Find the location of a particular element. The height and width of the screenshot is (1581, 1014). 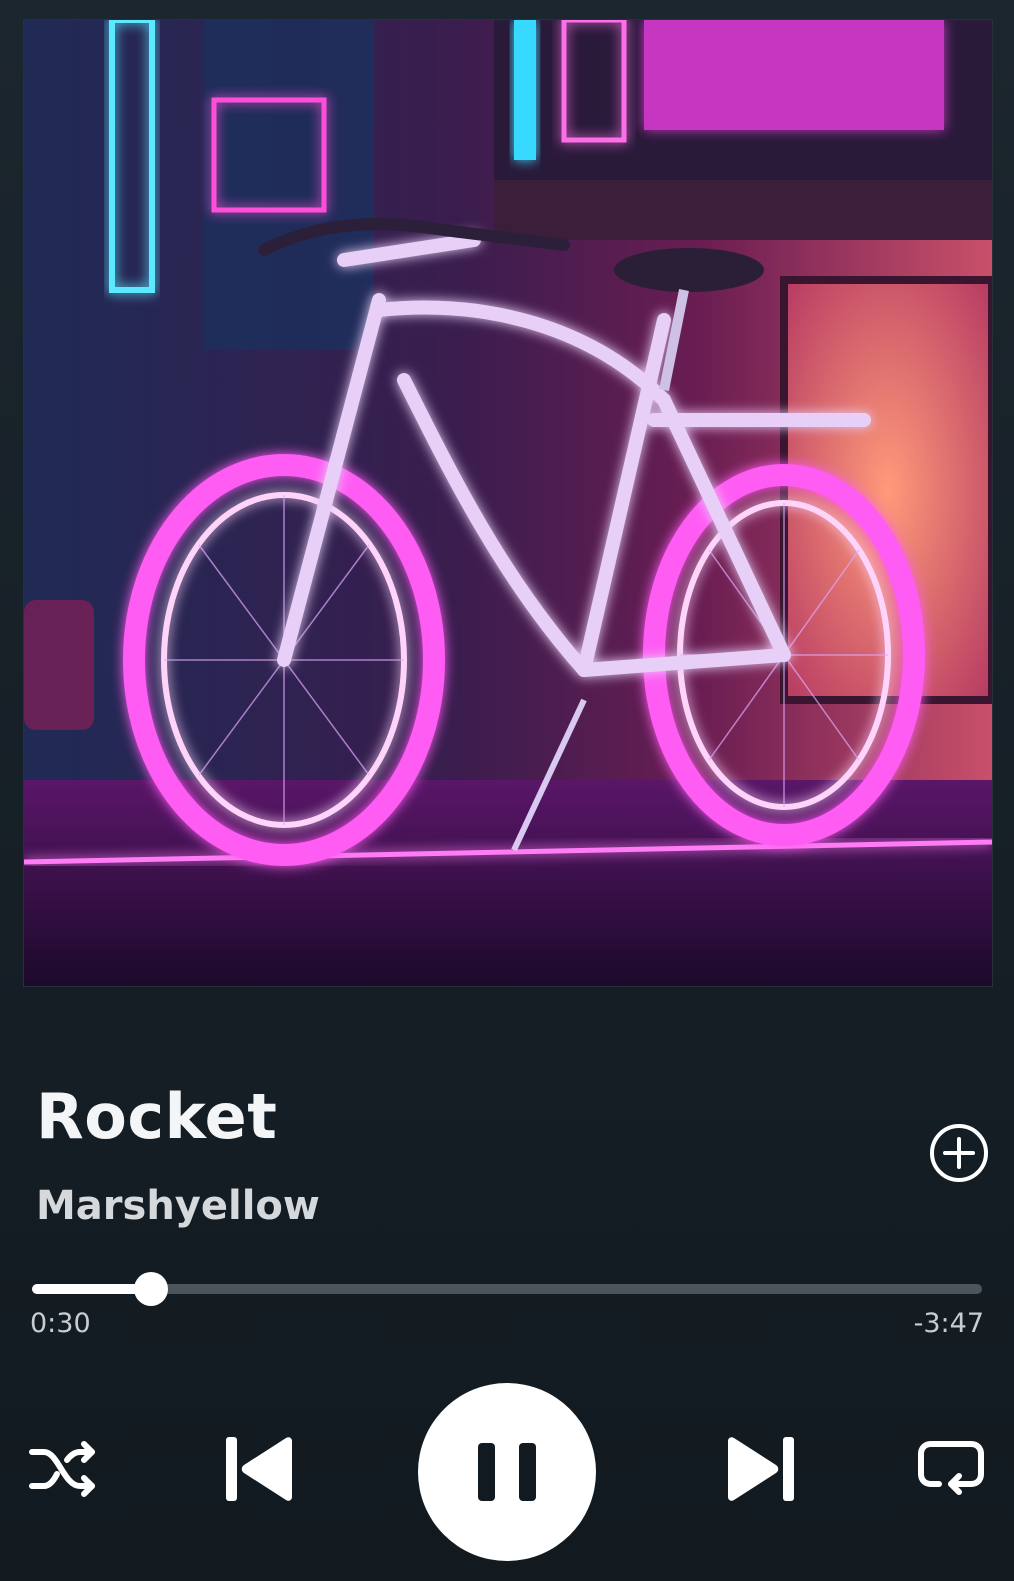

repeat-icon is located at coordinates (951, 1468).